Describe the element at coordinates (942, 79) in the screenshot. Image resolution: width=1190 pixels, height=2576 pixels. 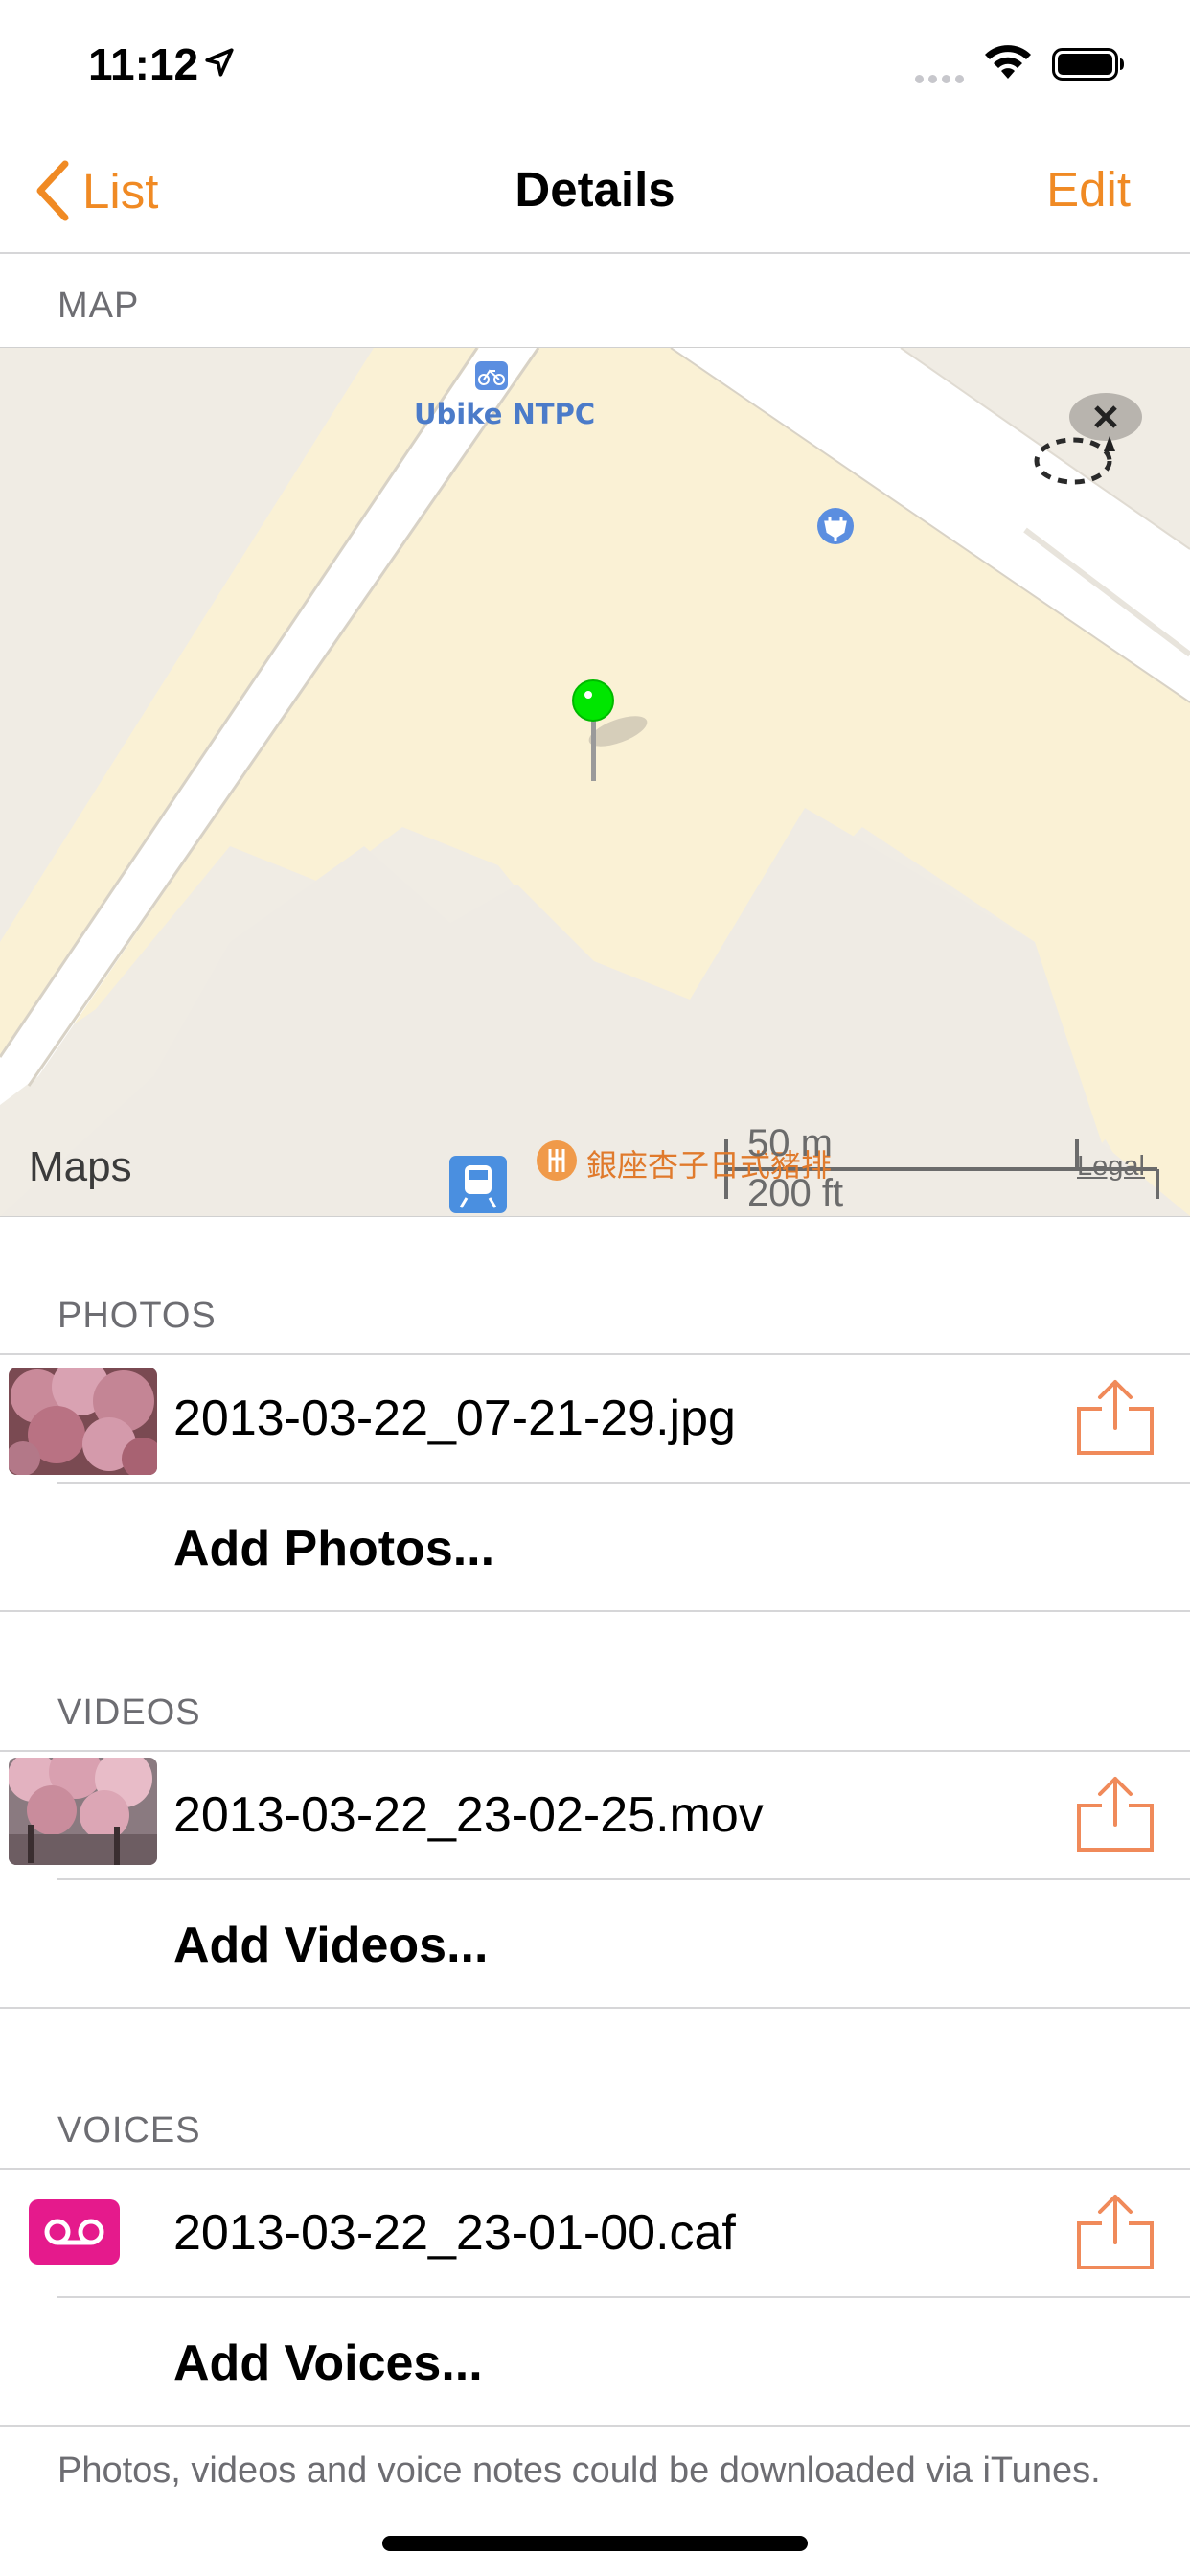
I see `cellular-signal-icon` at that location.